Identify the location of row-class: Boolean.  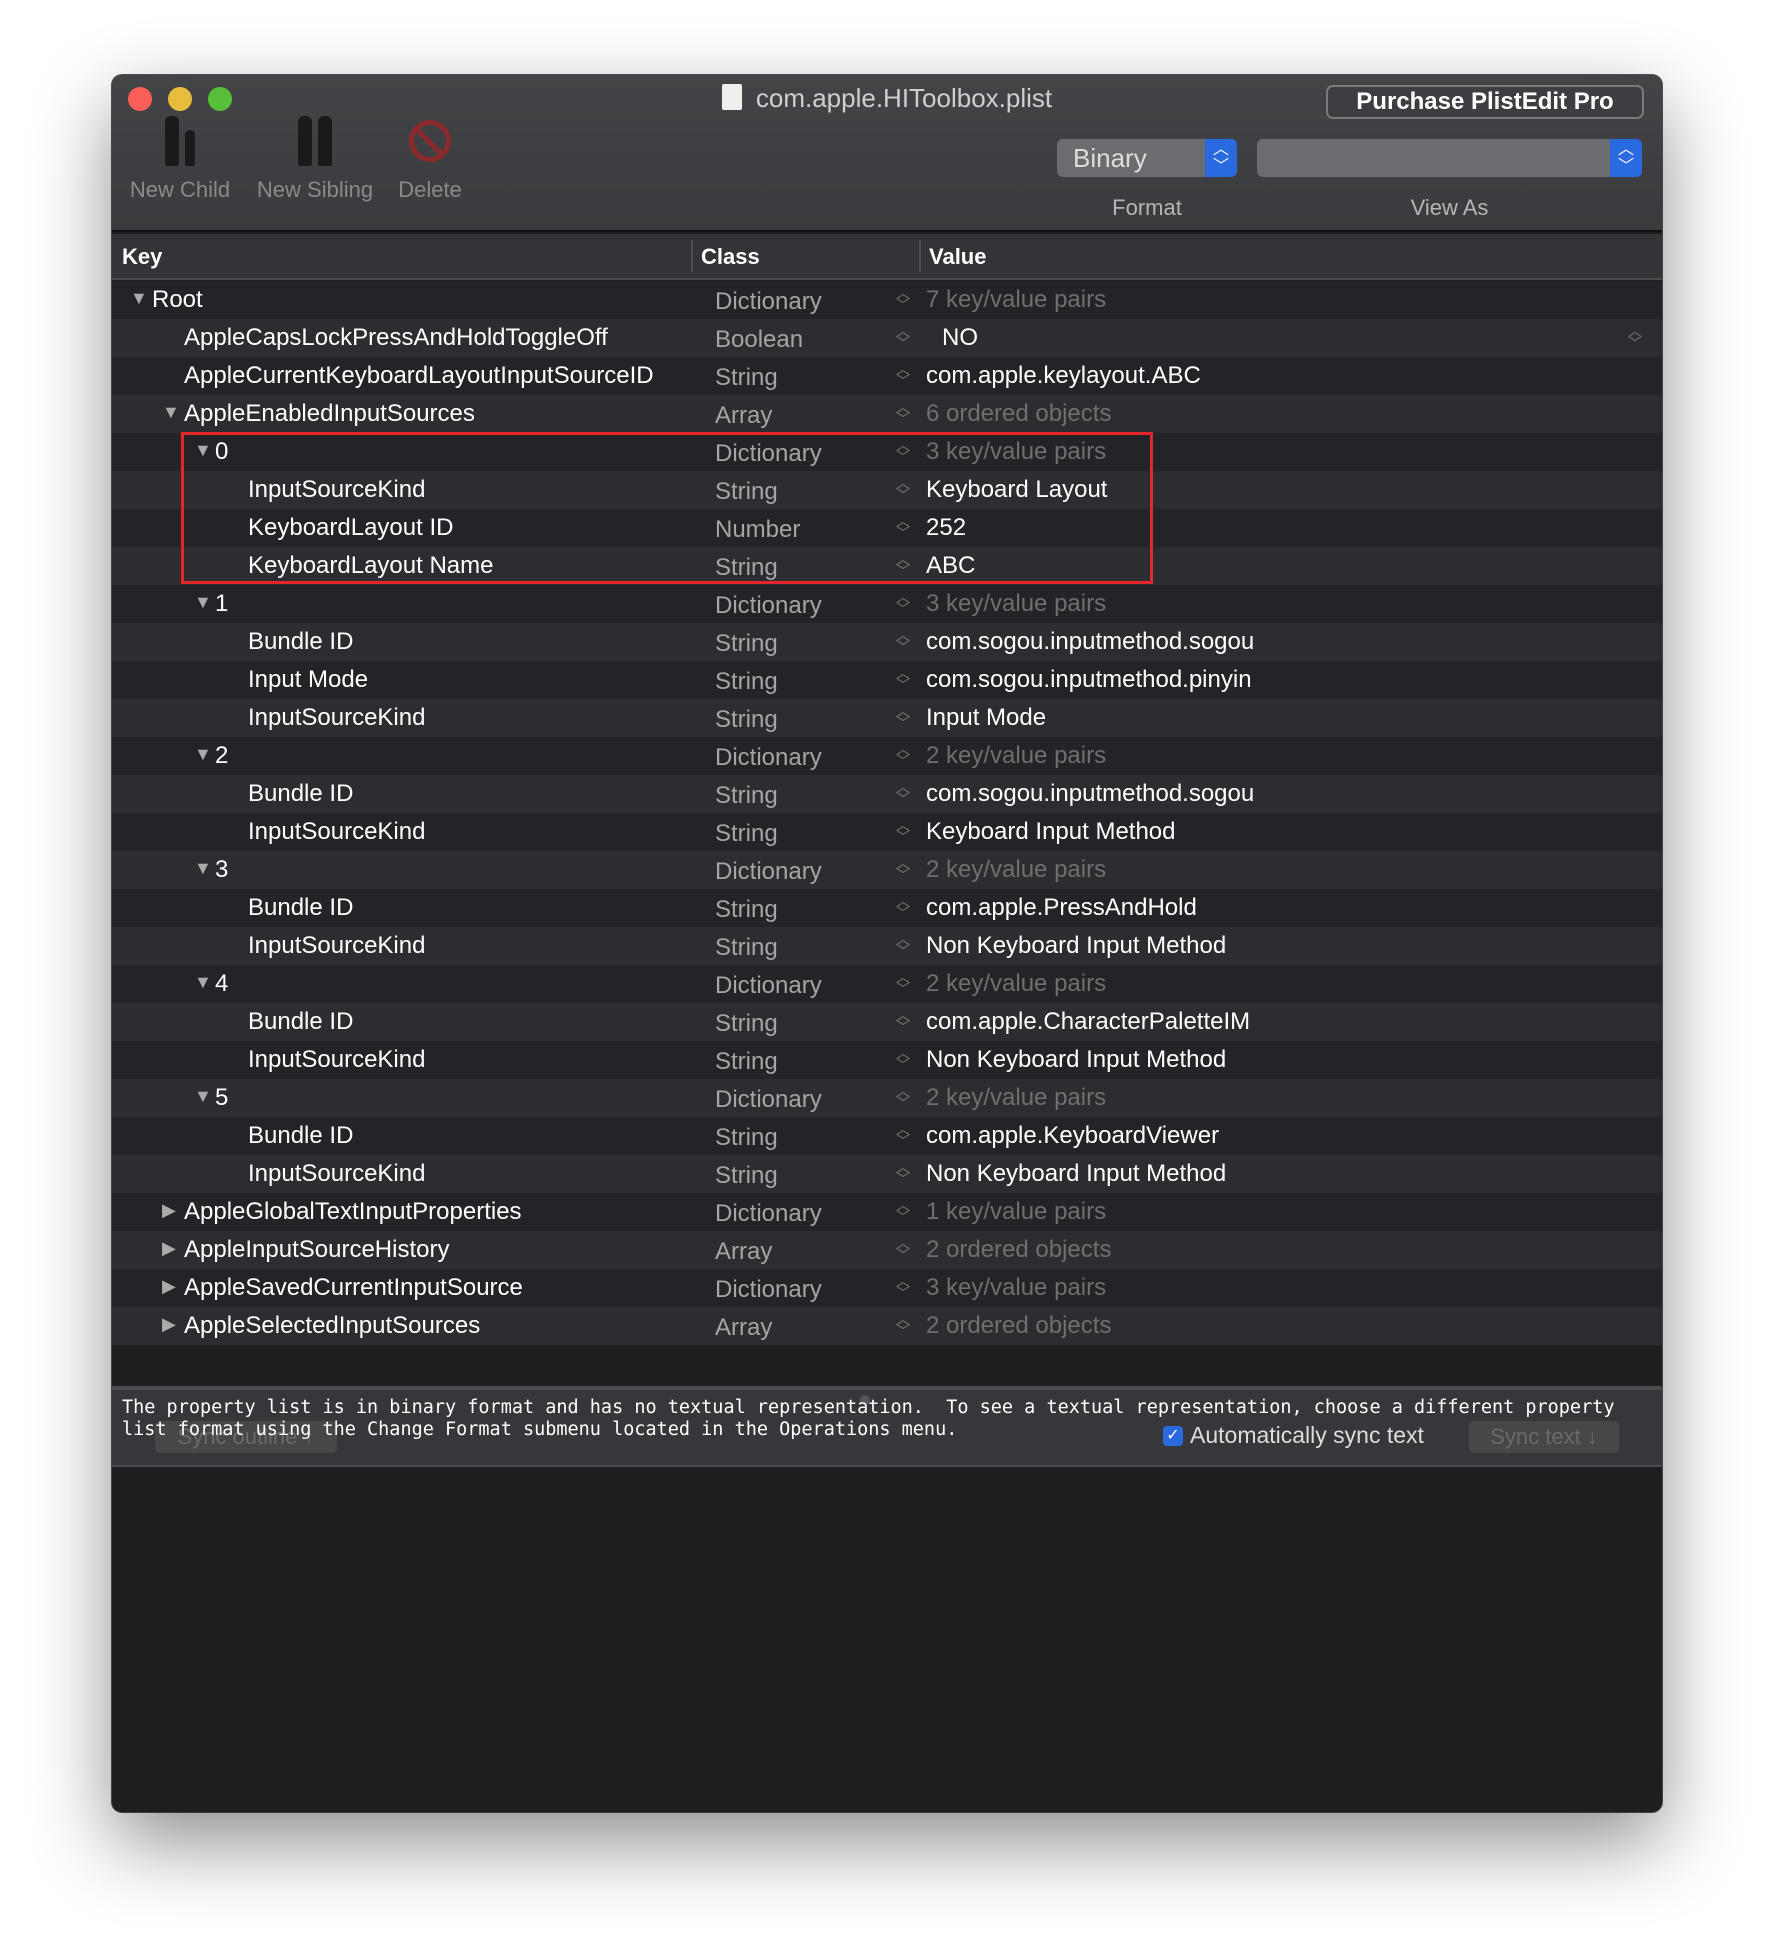
(759, 340).